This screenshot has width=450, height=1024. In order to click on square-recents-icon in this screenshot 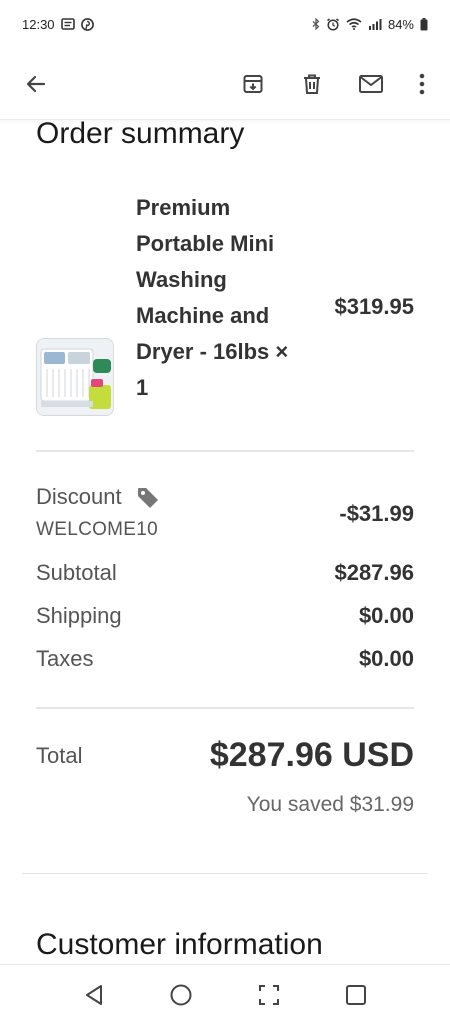, I will do `click(356, 994)`.